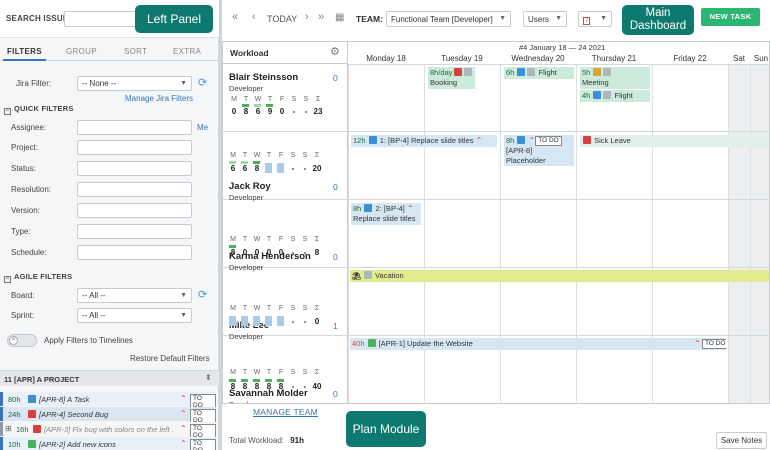 This screenshot has width=770, height=450. I want to click on task-row: 24h [APR-4] Second Bug ⌃ TO DO, so click(108, 416).